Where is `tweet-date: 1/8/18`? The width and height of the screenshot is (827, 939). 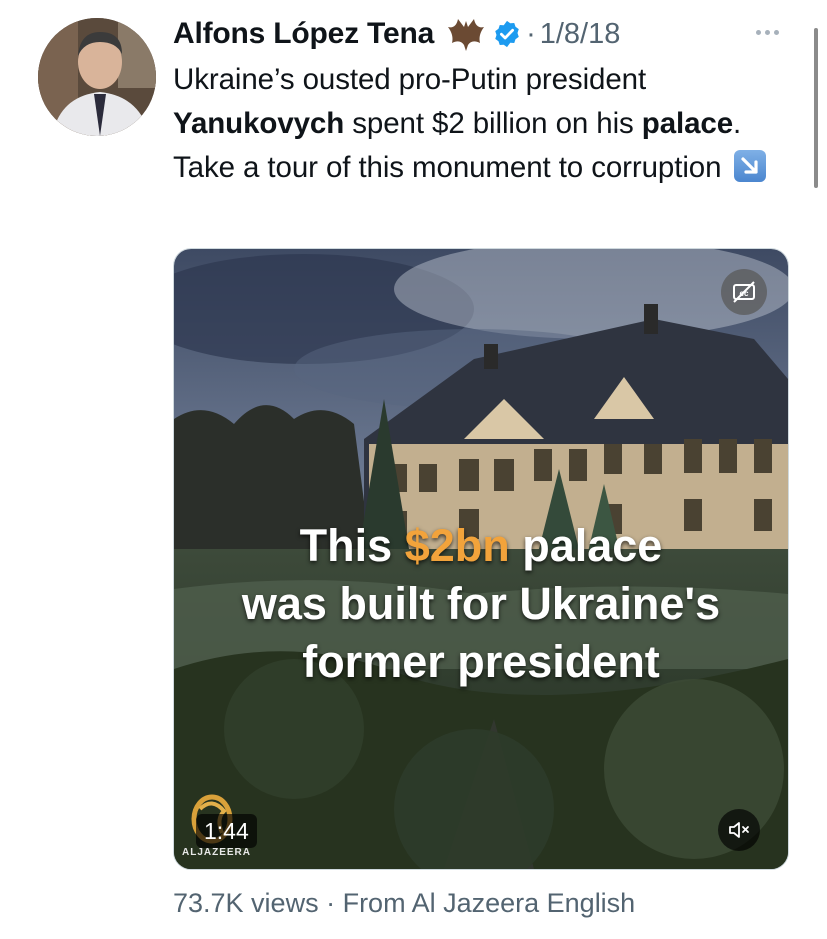 tweet-date: 1/8/18 is located at coordinates (580, 34).